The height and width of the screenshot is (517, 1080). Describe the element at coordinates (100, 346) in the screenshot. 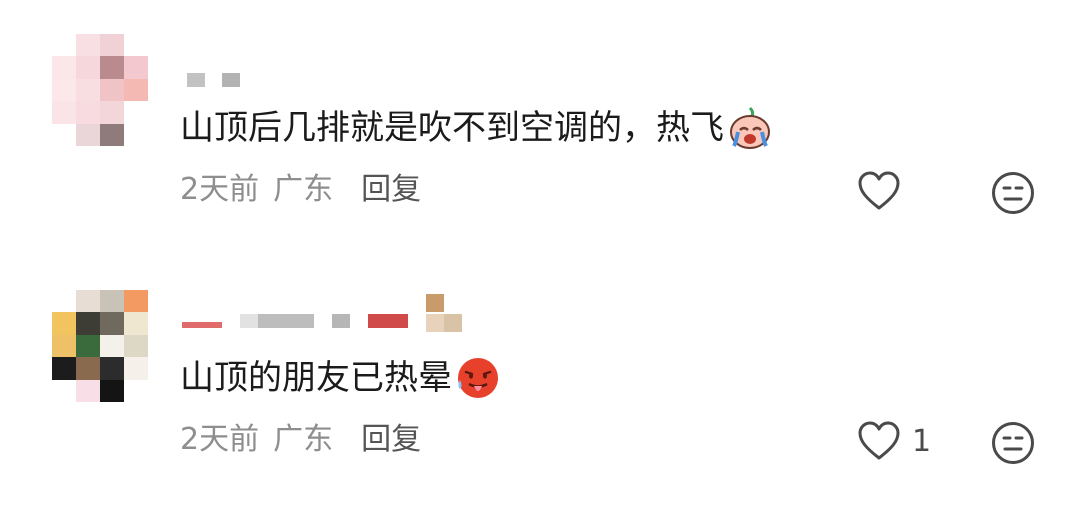

I see `avatar` at that location.